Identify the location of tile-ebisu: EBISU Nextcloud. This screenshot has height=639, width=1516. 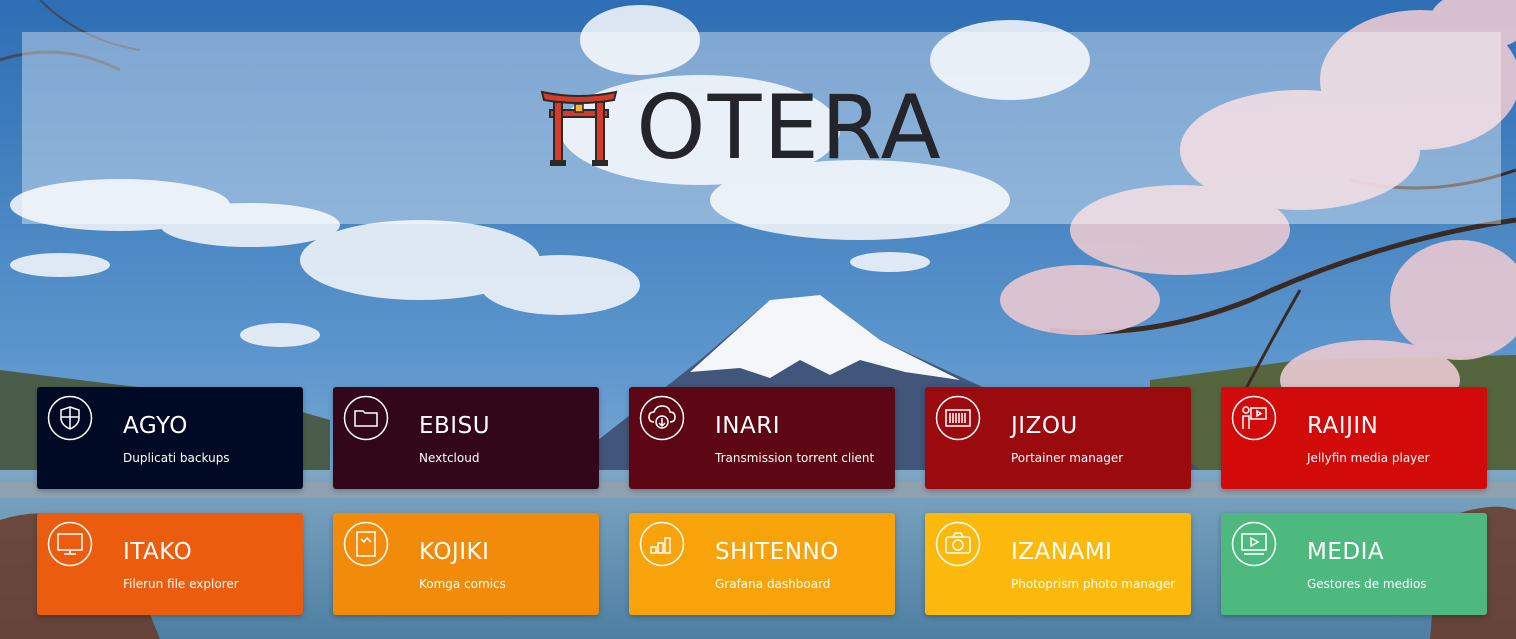
(466, 438).